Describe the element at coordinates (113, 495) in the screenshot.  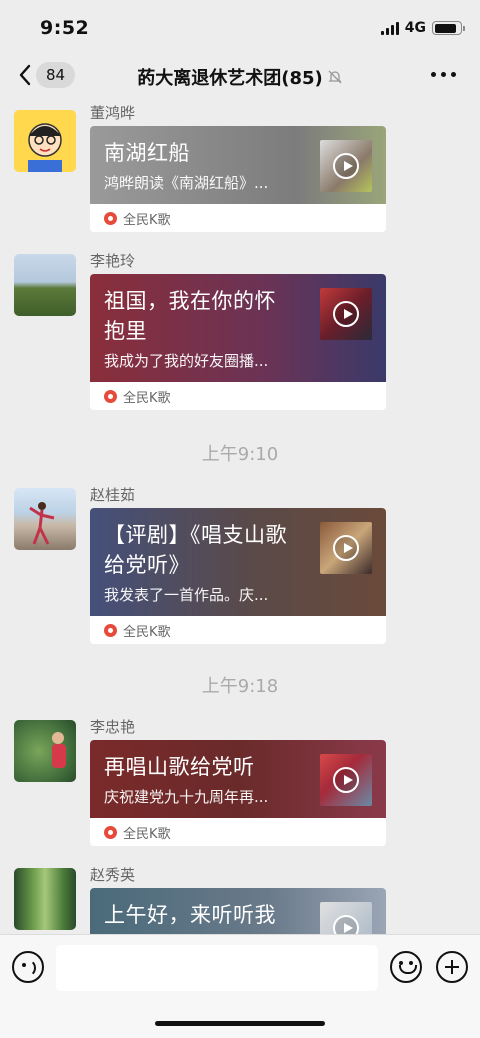
I see `sender-name: 赵桂茹` at that location.